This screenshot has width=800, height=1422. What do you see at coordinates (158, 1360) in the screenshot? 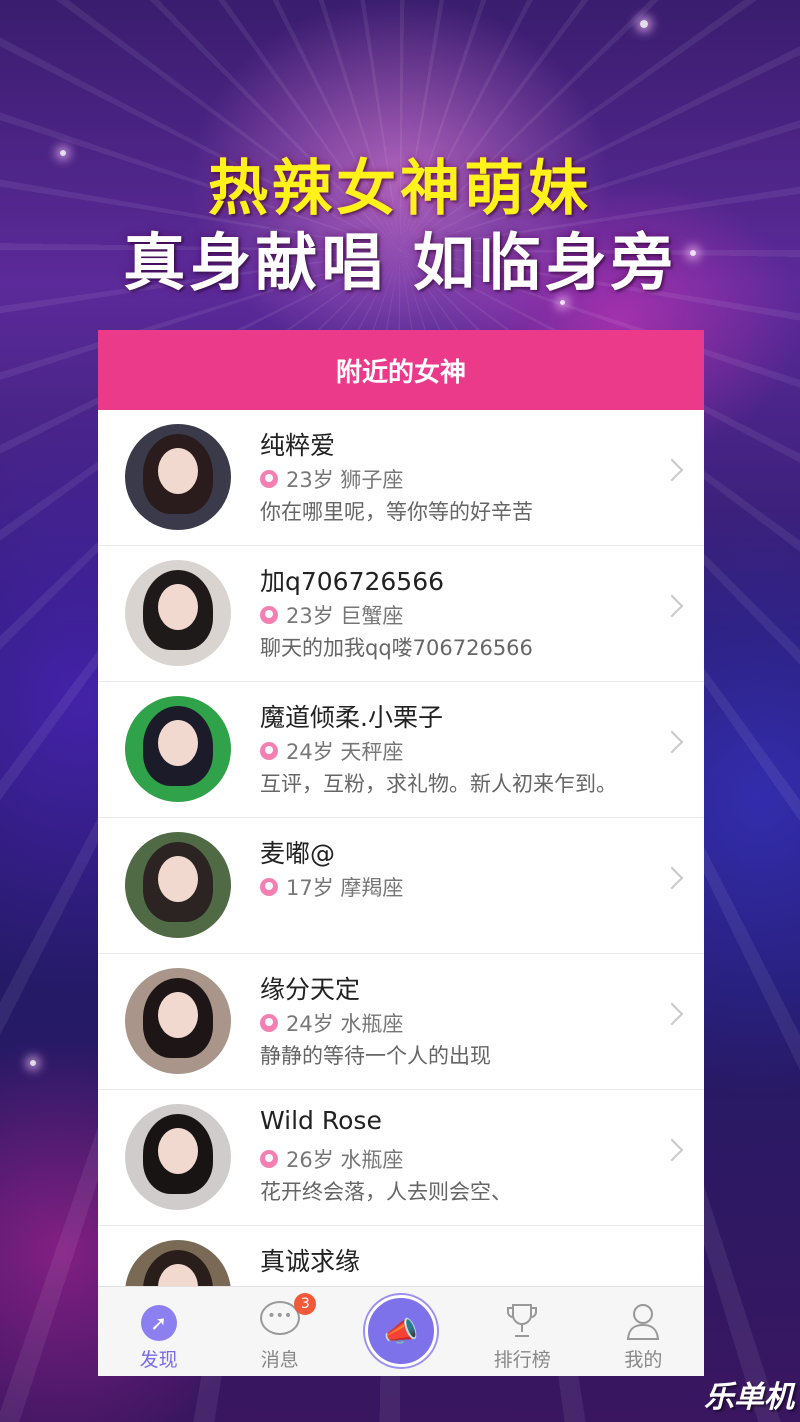
I see `tab-label: 发现` at bounding box center [158, 1360].